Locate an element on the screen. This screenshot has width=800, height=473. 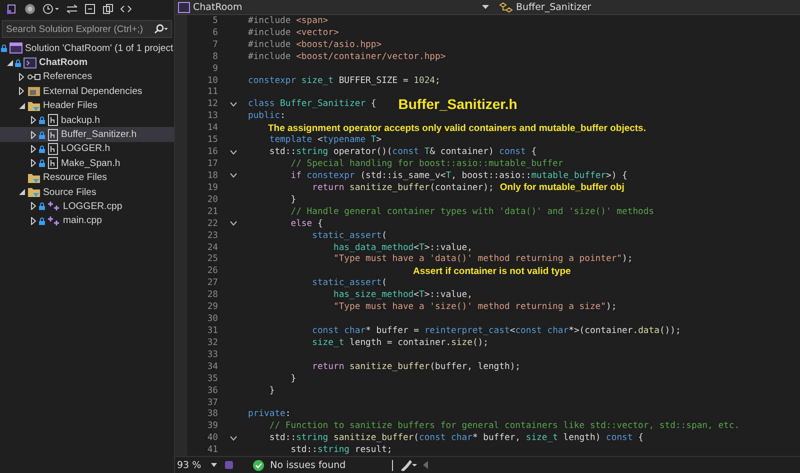
code-text: (std::is_same_v< is located at coordinates (402, 175).